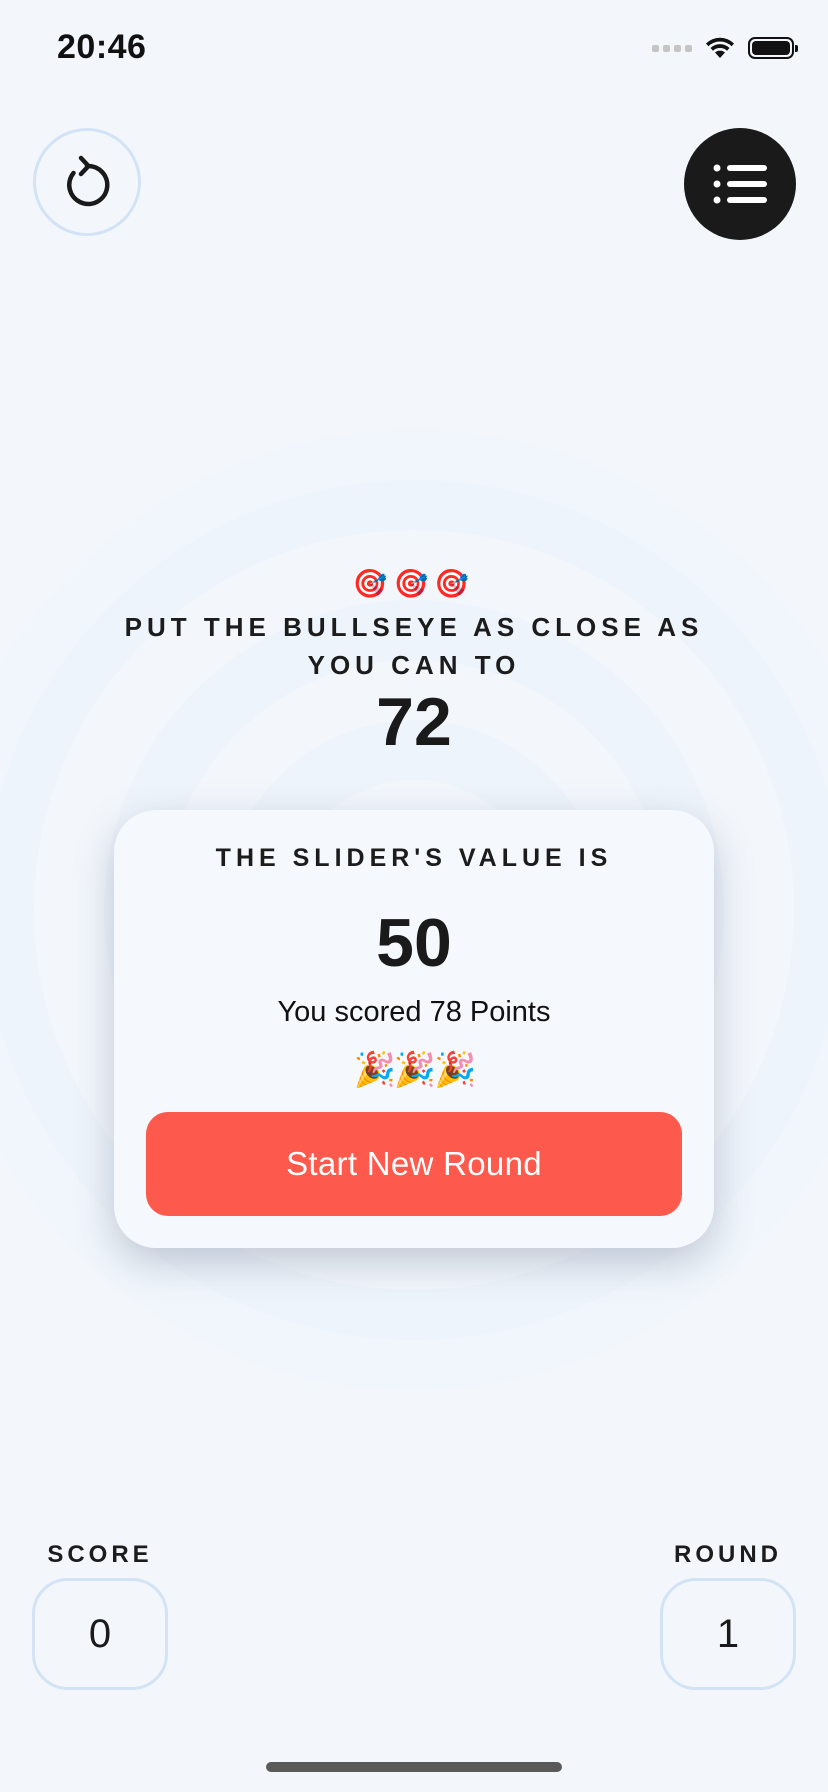 The image size is (828, 1792). Describe the element at coordinates (414, 1767) in the screenshot. I see `home-indicator` at that location.